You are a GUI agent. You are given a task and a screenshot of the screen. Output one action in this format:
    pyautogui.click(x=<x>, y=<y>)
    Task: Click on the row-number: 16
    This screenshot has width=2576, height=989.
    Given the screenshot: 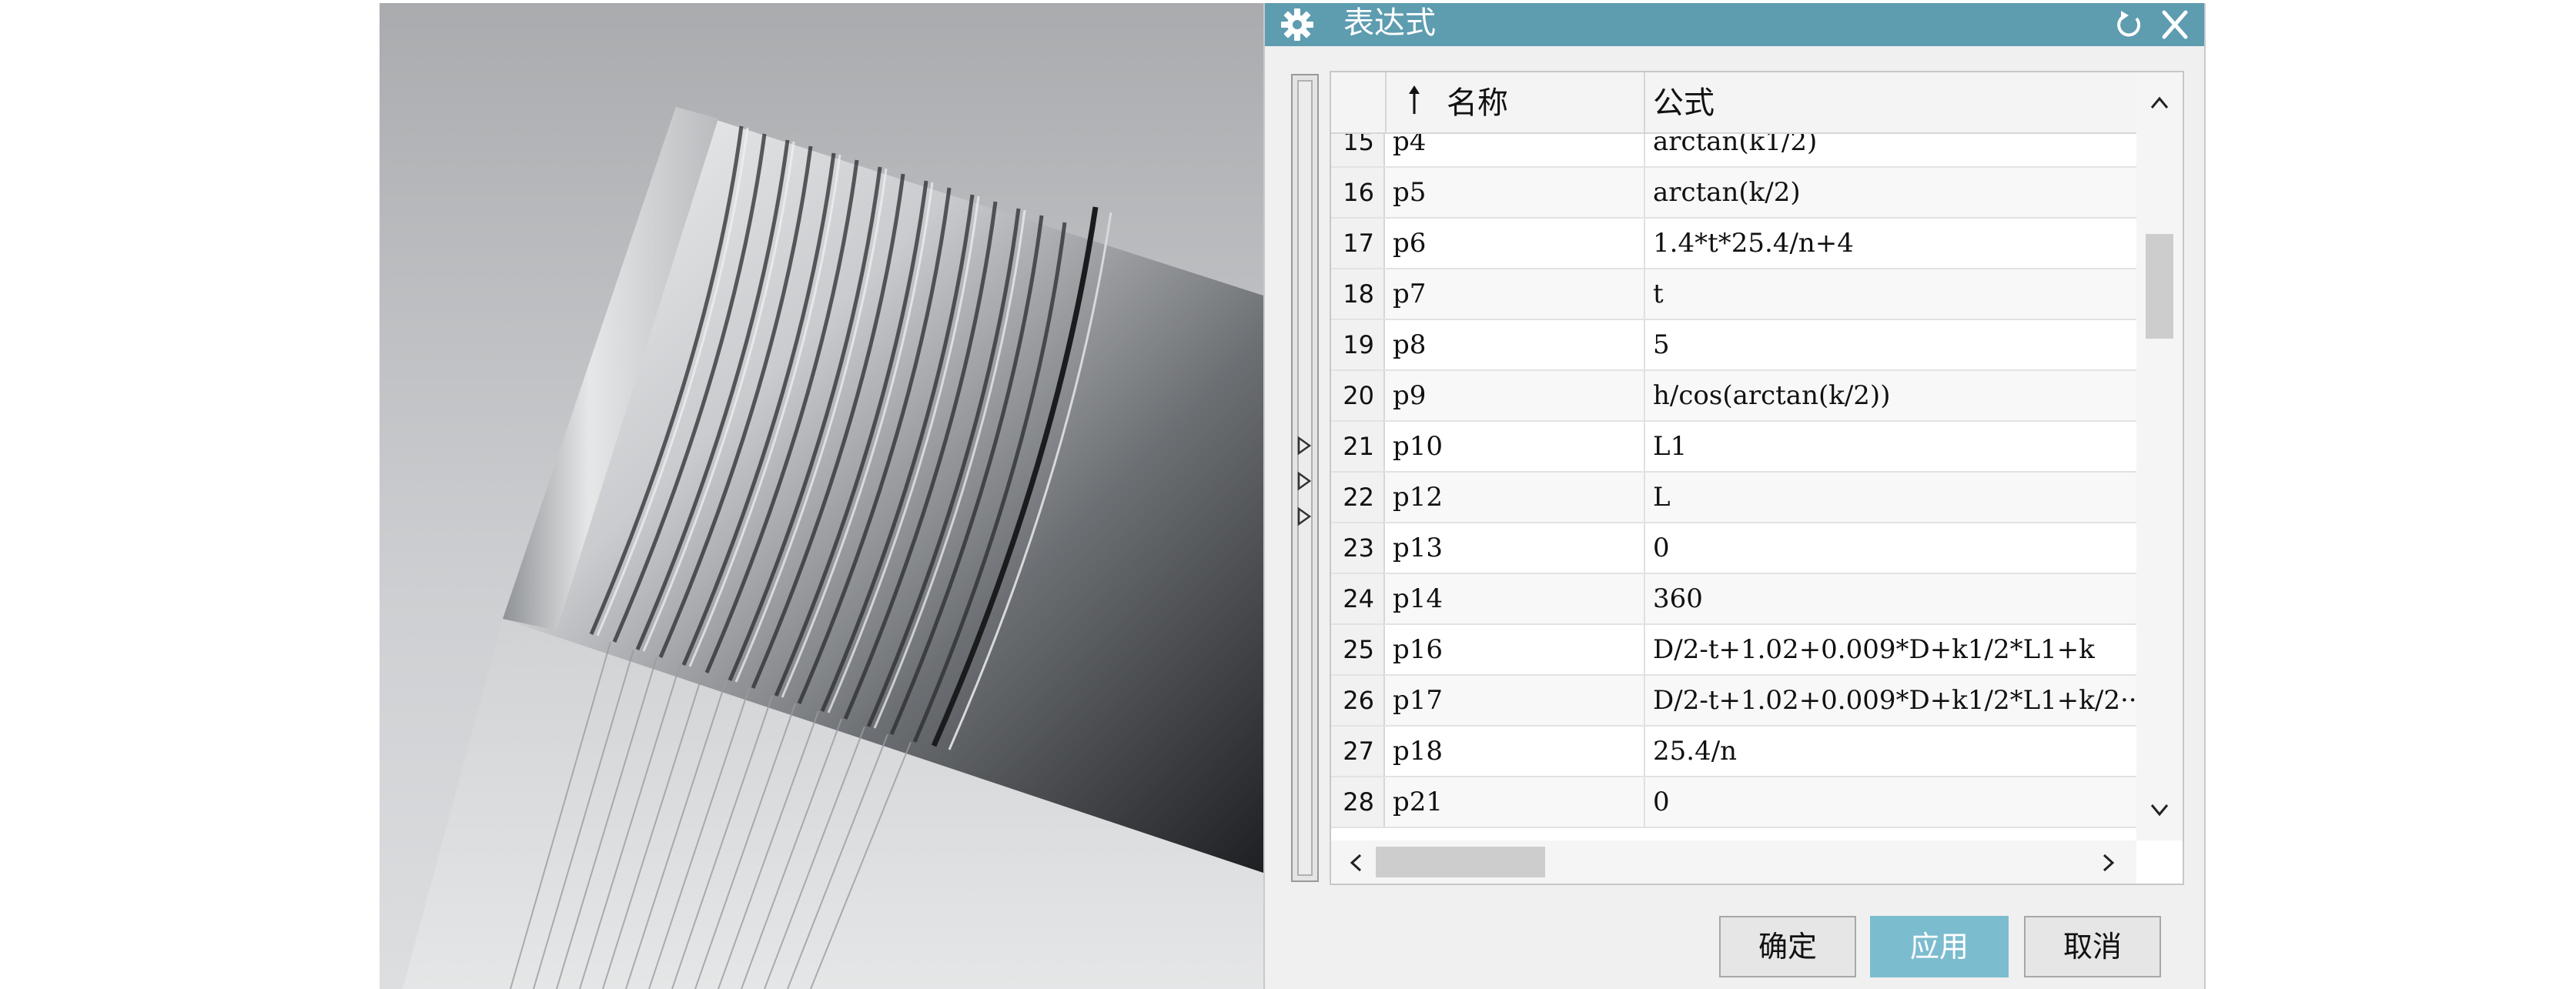 What is the action you would take?
    pyautogui.click(x=1358, y=193)
    